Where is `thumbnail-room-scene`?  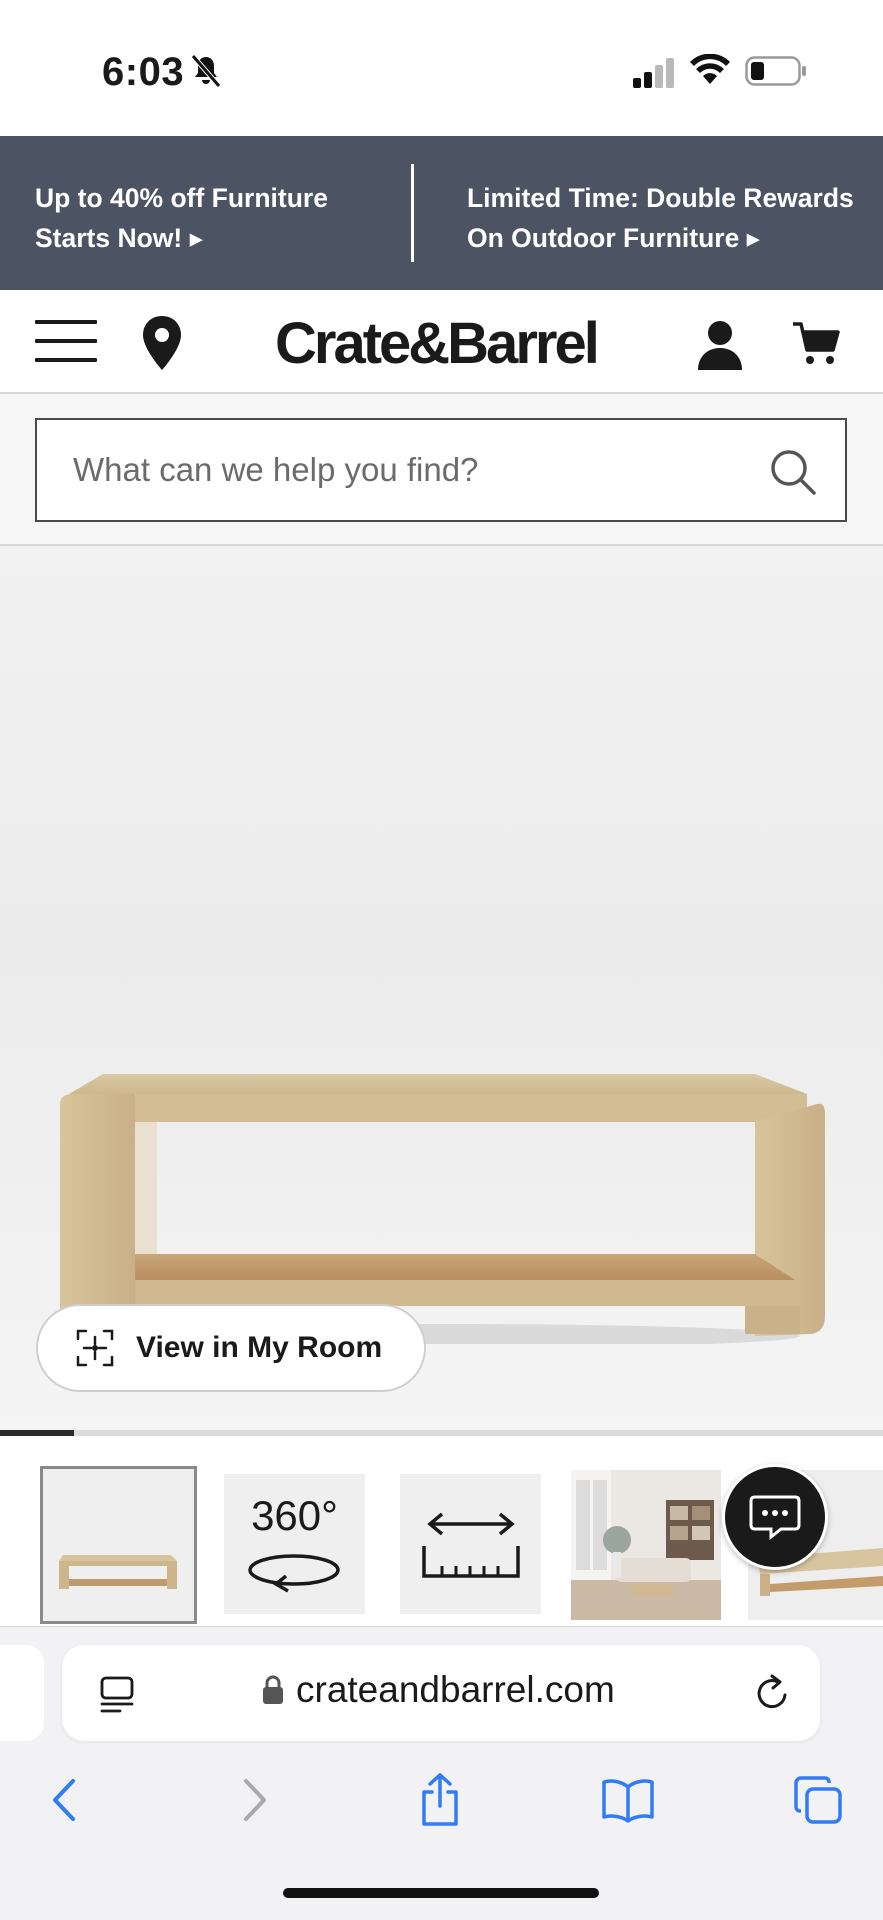
thumbnail-room-scene is located at coordinates (646, 1545).